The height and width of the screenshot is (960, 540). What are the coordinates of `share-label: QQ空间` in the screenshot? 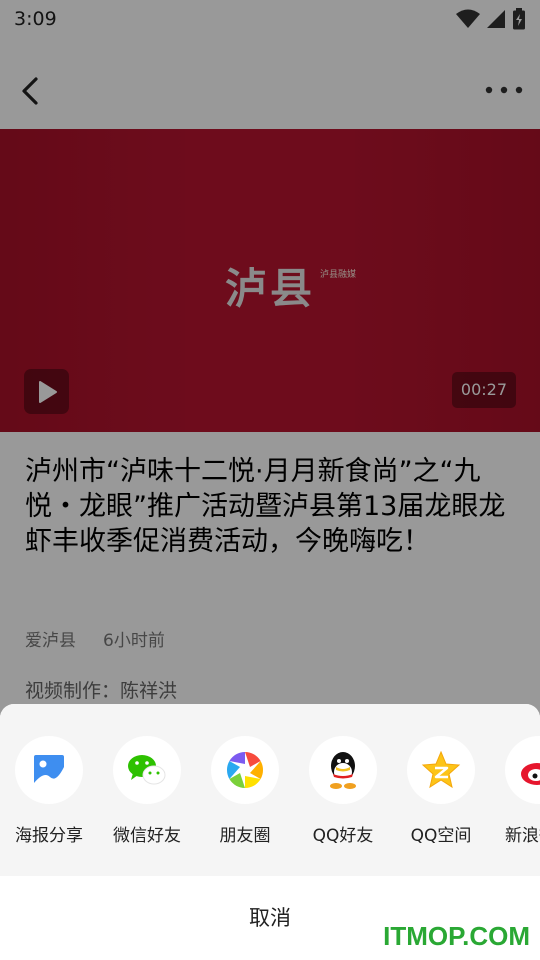 It's located at (441, 836).